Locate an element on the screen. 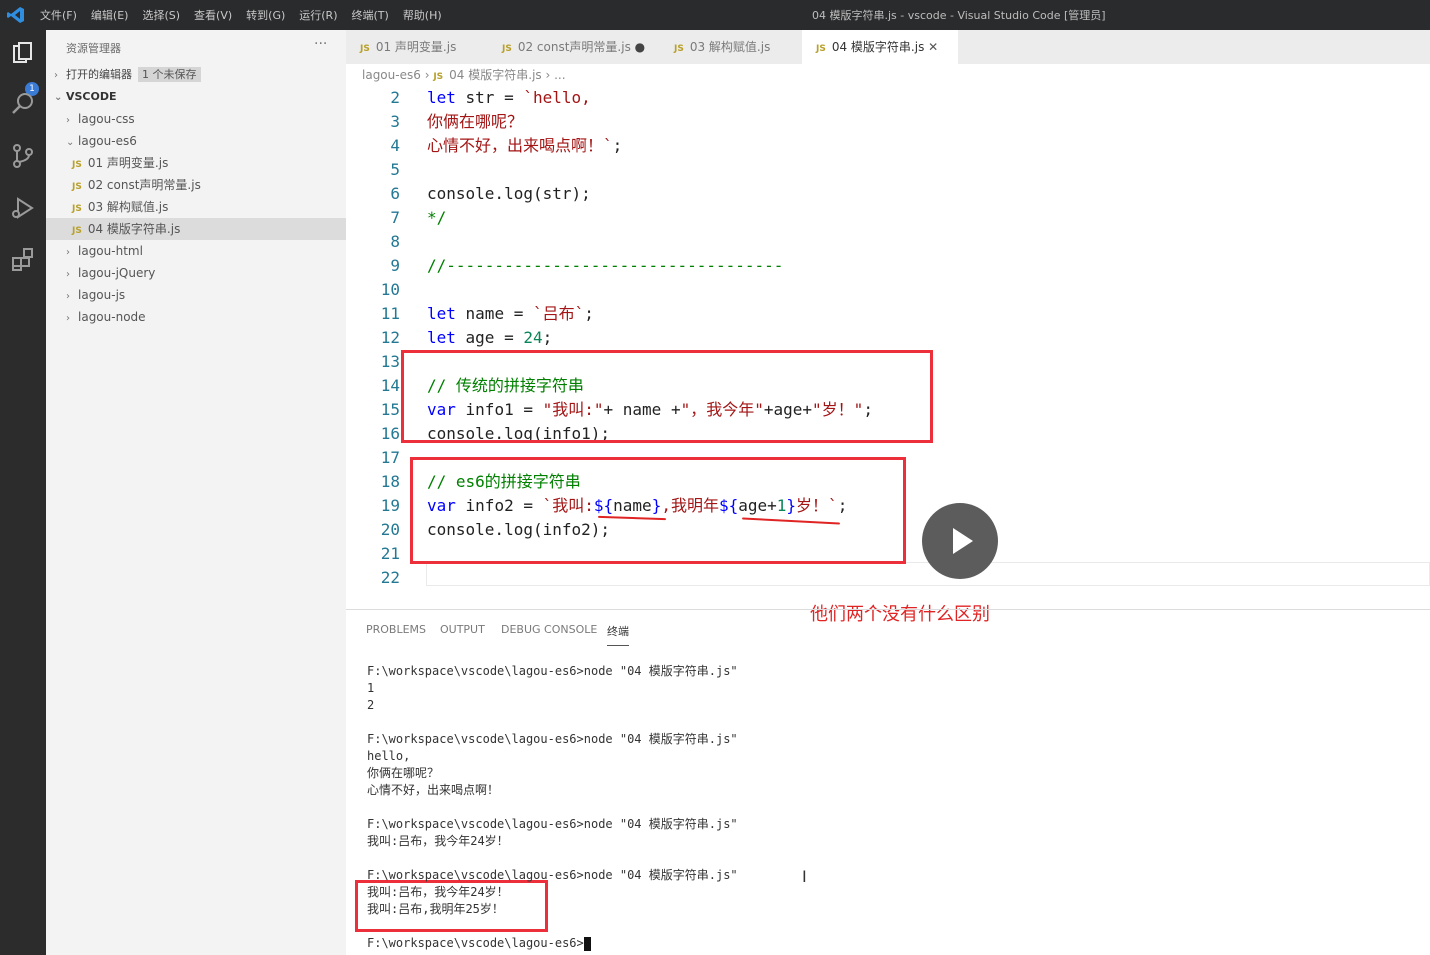  tree-item-lagou-css: › lagou-css is located at coordinates (206, 119).